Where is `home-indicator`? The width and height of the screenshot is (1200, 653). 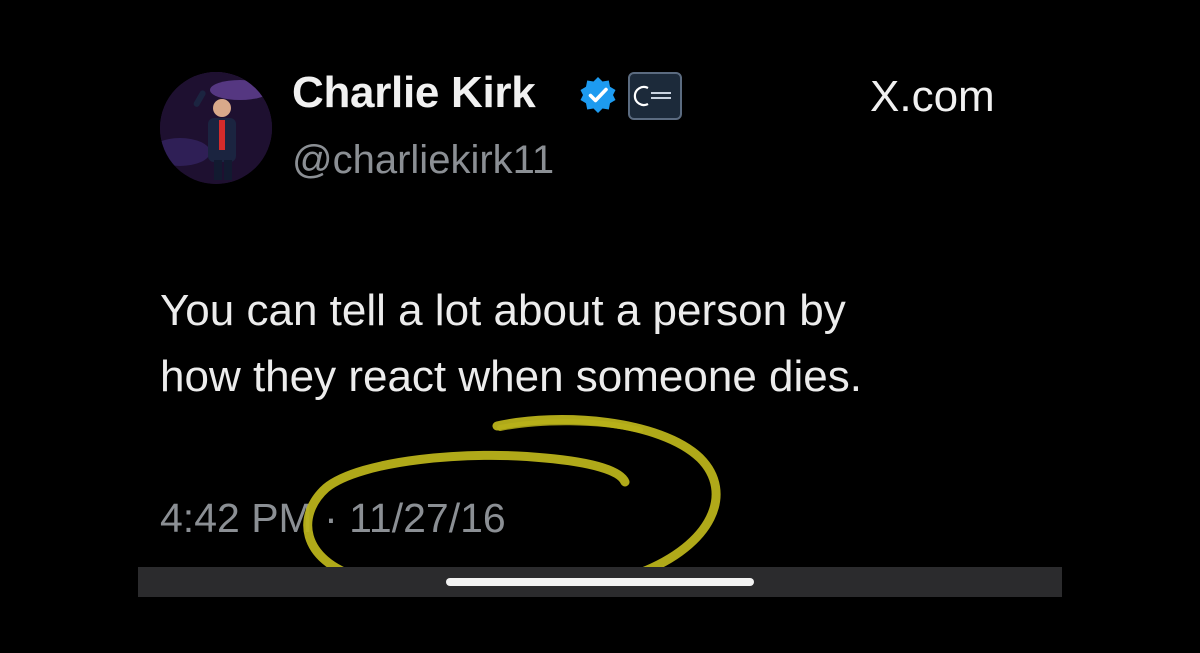
home-indicator is located at coordinates (600, 582).